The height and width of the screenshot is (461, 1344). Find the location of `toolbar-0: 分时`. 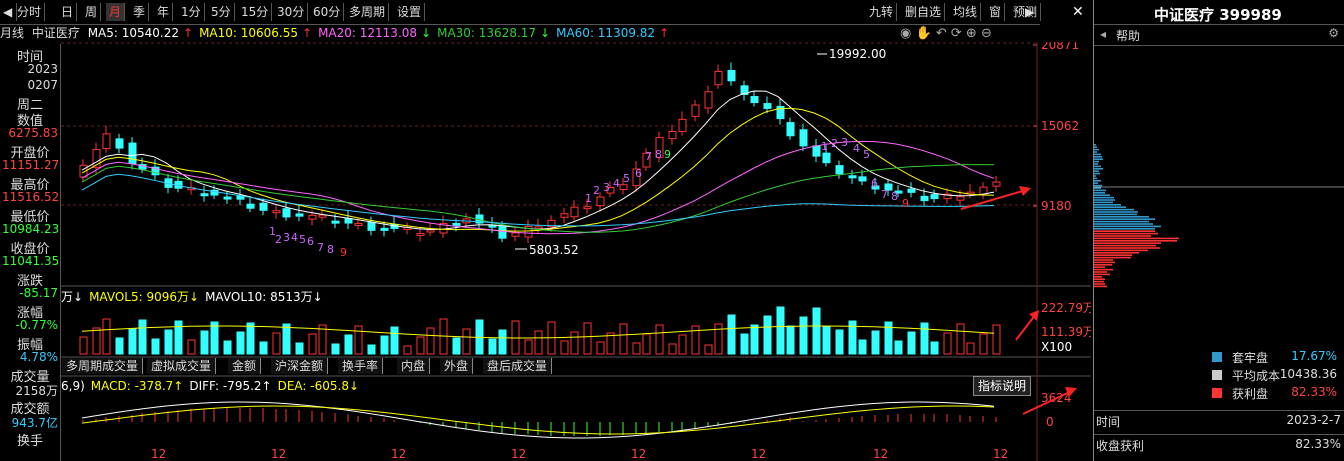

toolbar-0: 分时 is located at coordinates (29, 12).